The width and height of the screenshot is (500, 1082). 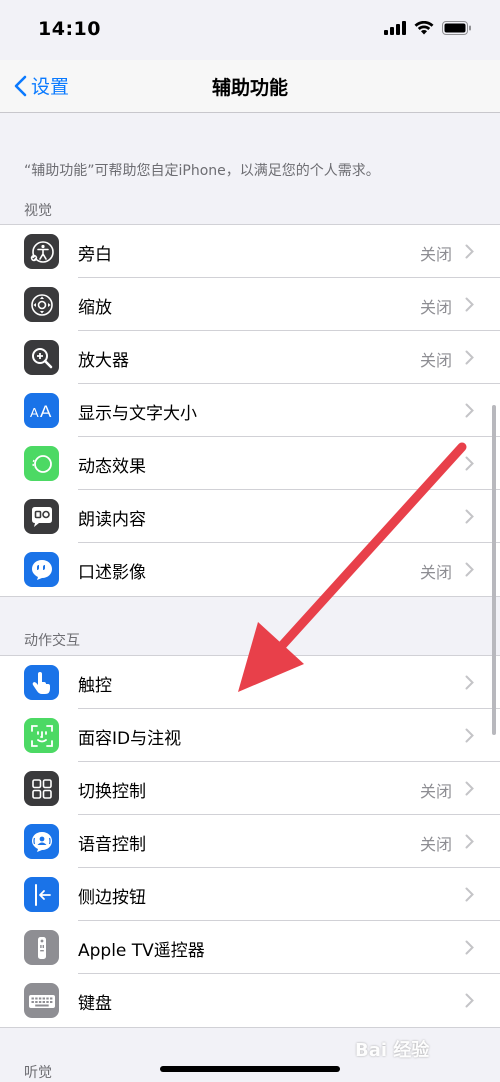 I want to click on row-label: 显示与文字大小, so click(x=137, y=414).